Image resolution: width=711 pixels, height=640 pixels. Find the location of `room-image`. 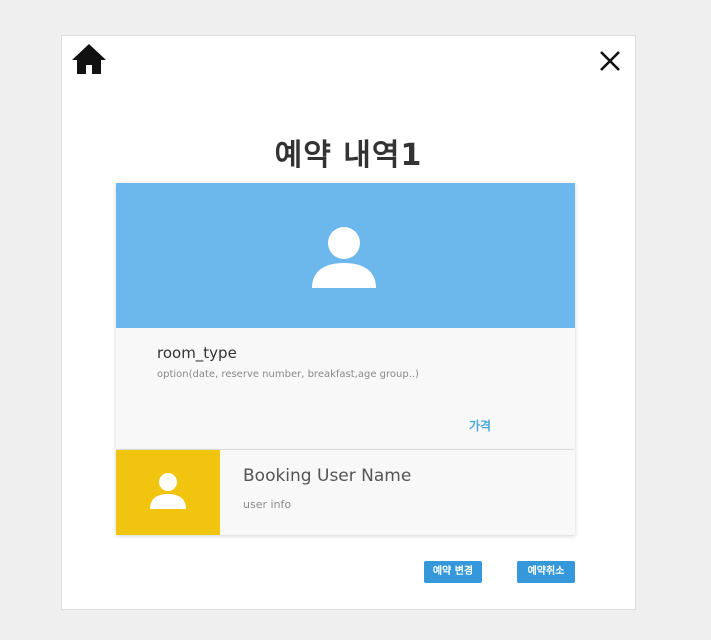

room-image is located at coordinates (345, 255).